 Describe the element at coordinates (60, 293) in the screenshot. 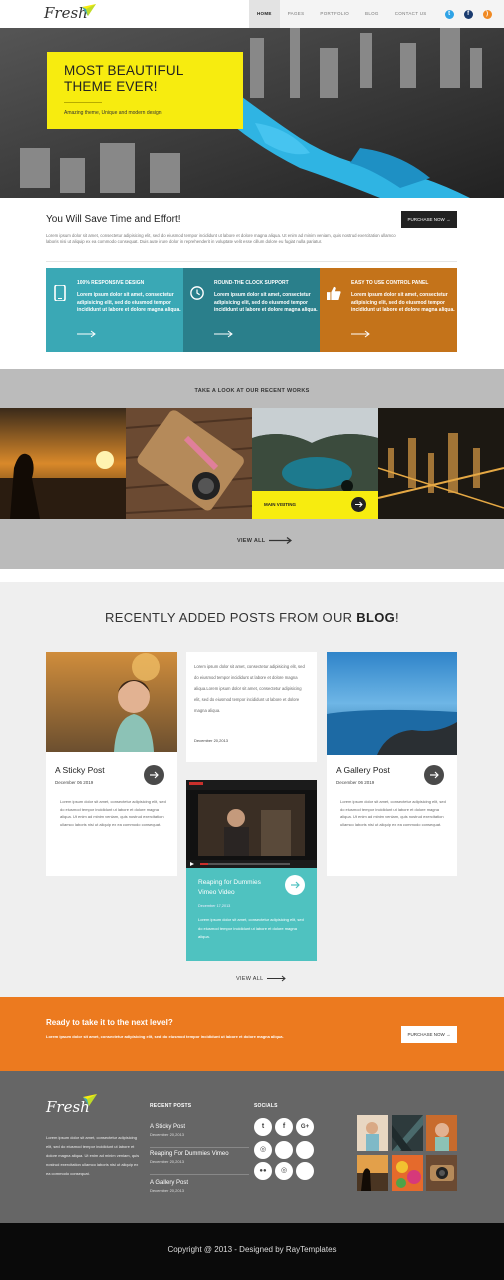

I see `mobile-icon` at that location.